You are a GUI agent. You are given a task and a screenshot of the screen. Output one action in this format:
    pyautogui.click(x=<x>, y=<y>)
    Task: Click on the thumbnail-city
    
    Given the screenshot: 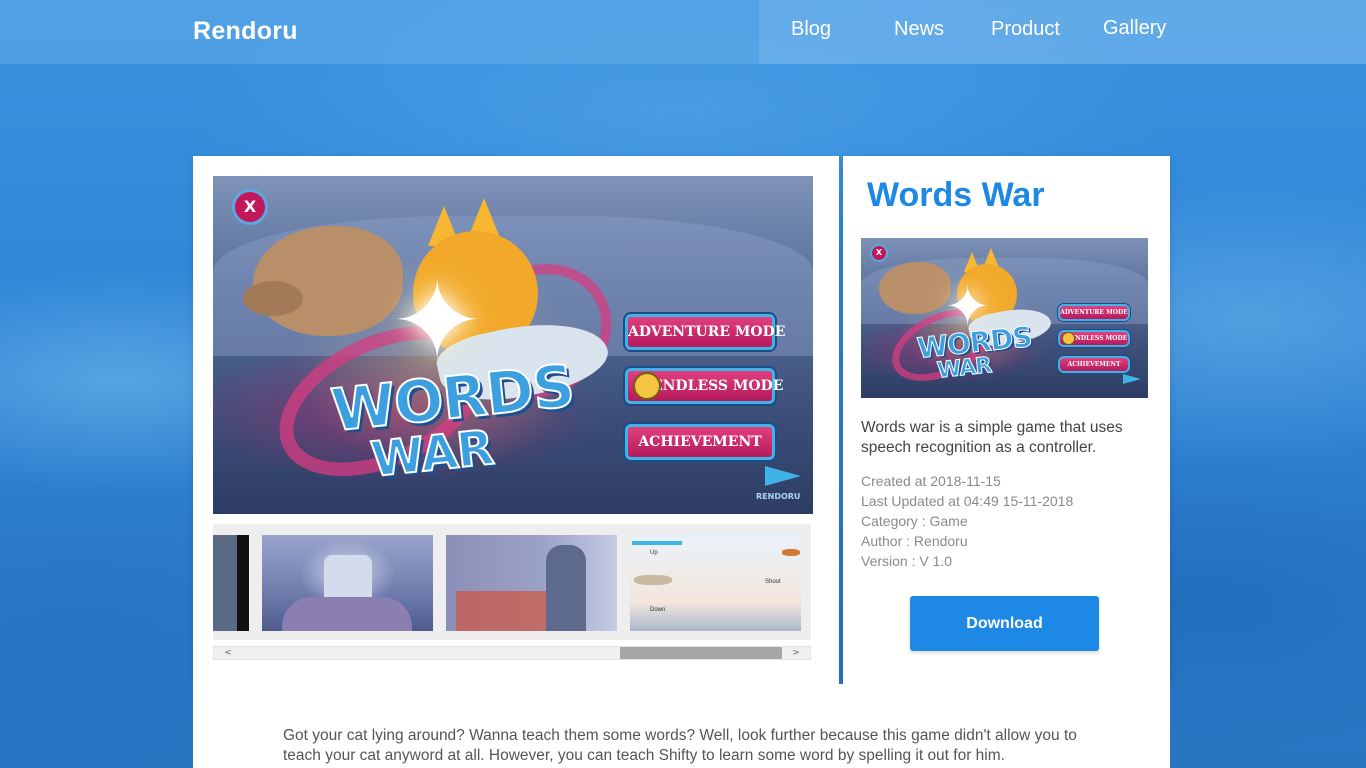 What is the action you would take?
    pyautogui.click(x=531, y=583)
    